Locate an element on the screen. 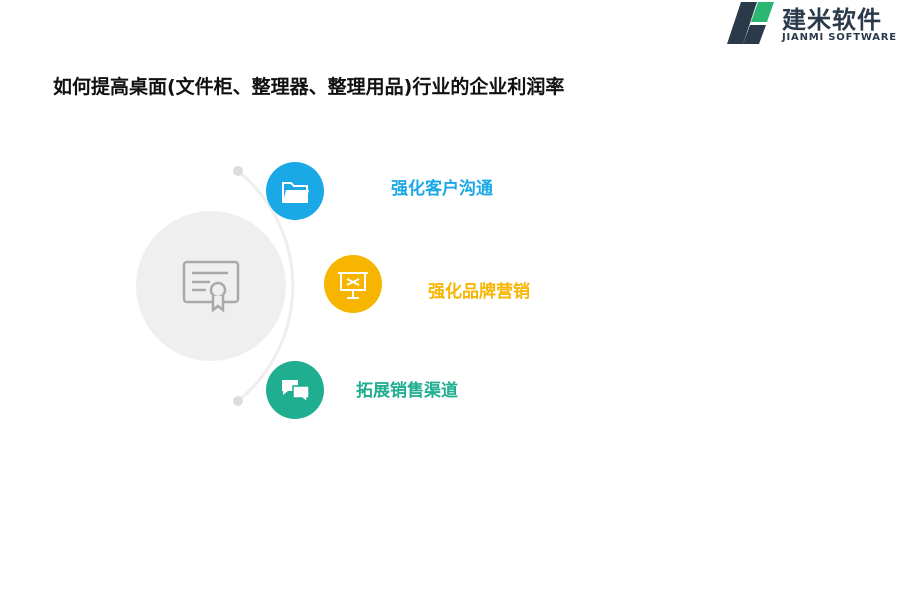  item-1-label: 强化客户沟通 is located at coordinates (442, 189).